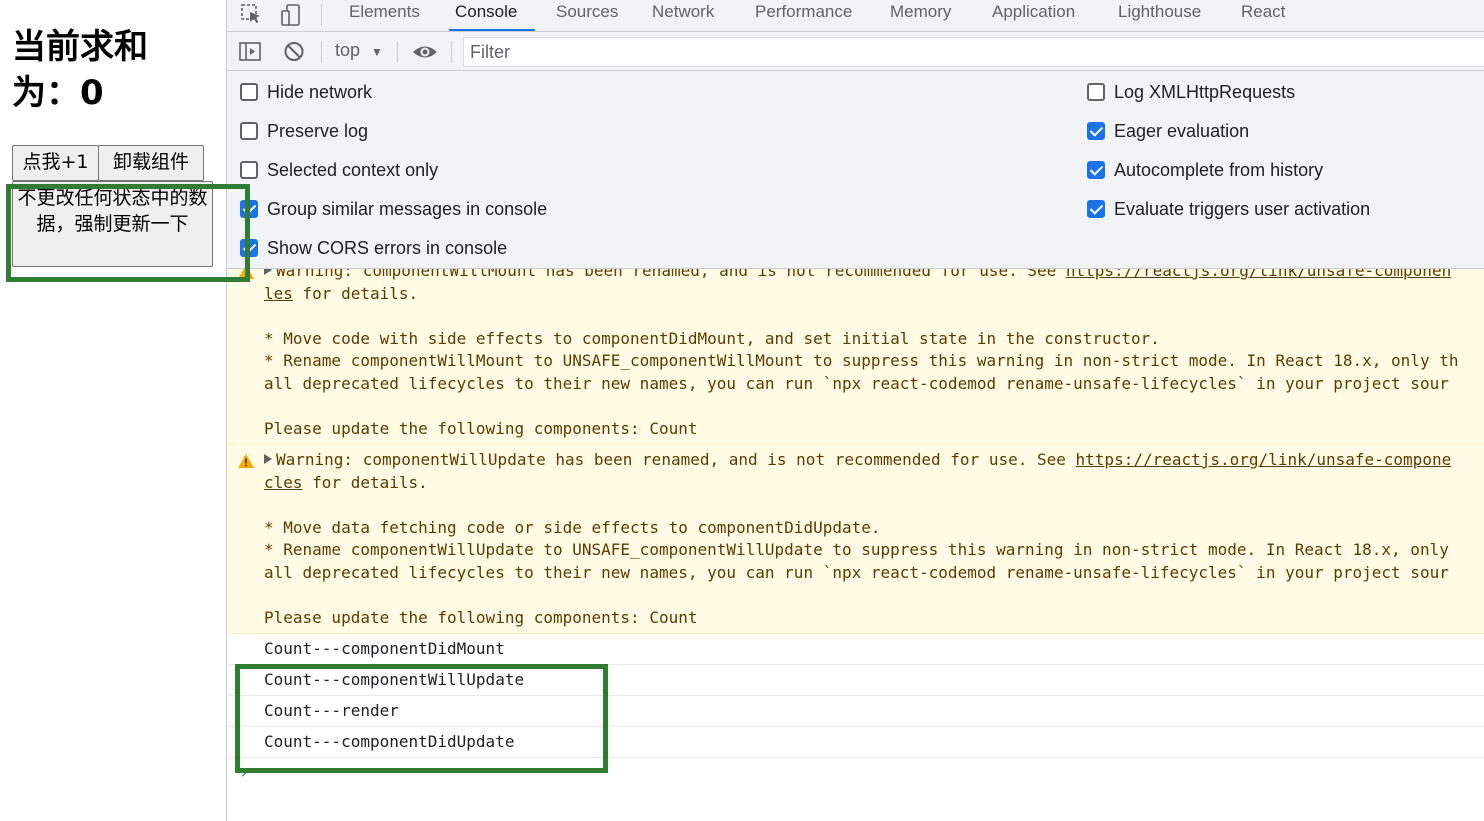 This screenshot has height=821, width=1484. Describe the element at coordinates (112, 224) in the screenshot. I see `force-update-button: 不更改任何状态中的数据，强制更新一下` at that location.